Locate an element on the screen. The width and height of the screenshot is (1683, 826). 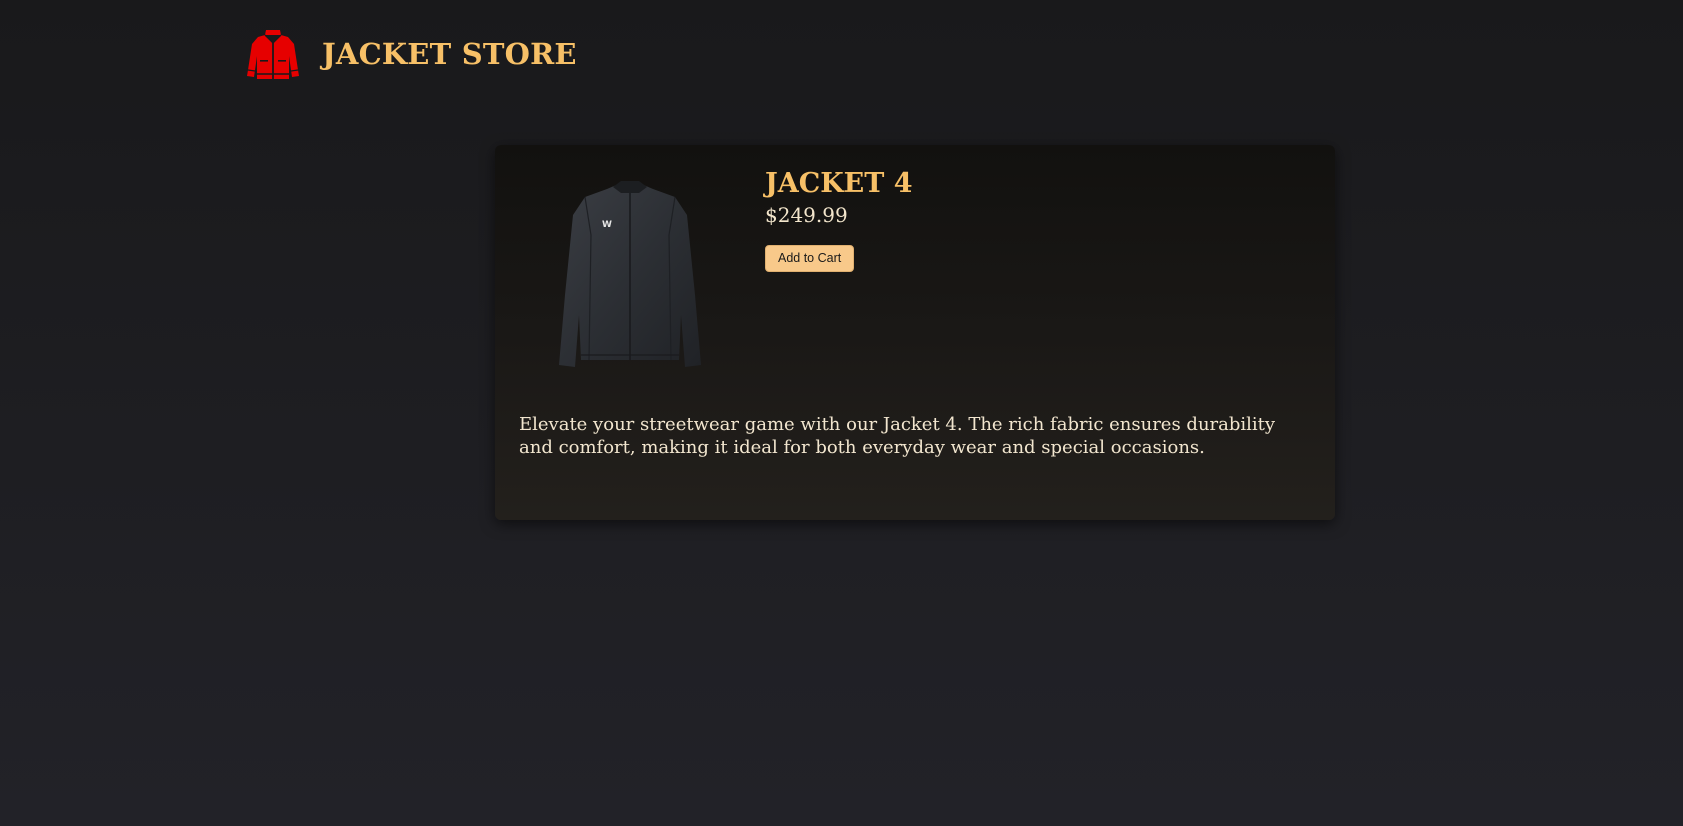
add-to-cart-button: Add to Cart is located at coordinates (810, 258).